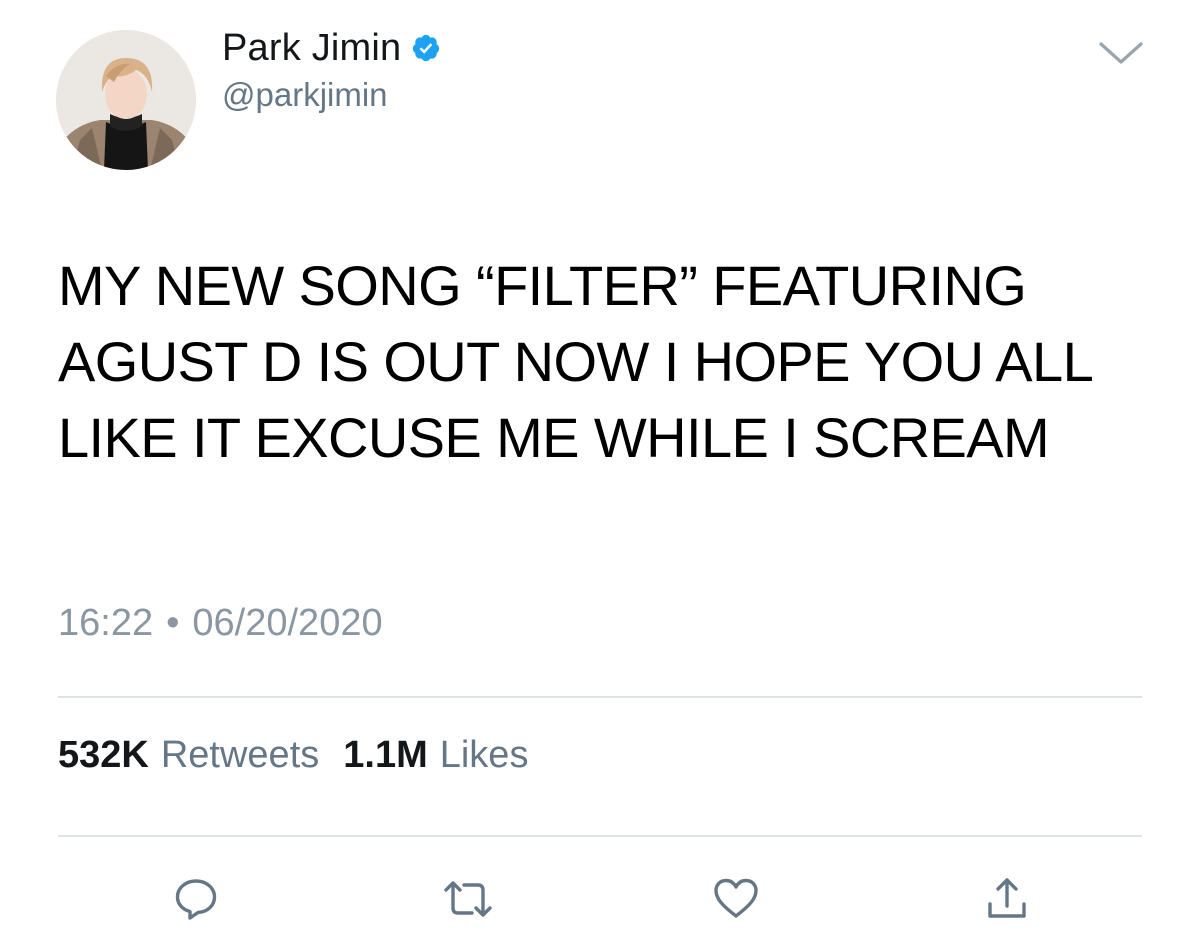 The height and width of the screenshot is (947, 1200). Describe the element at coordinates (484, 755) in the screenshot. I see `likes-label: Likes` at that location.